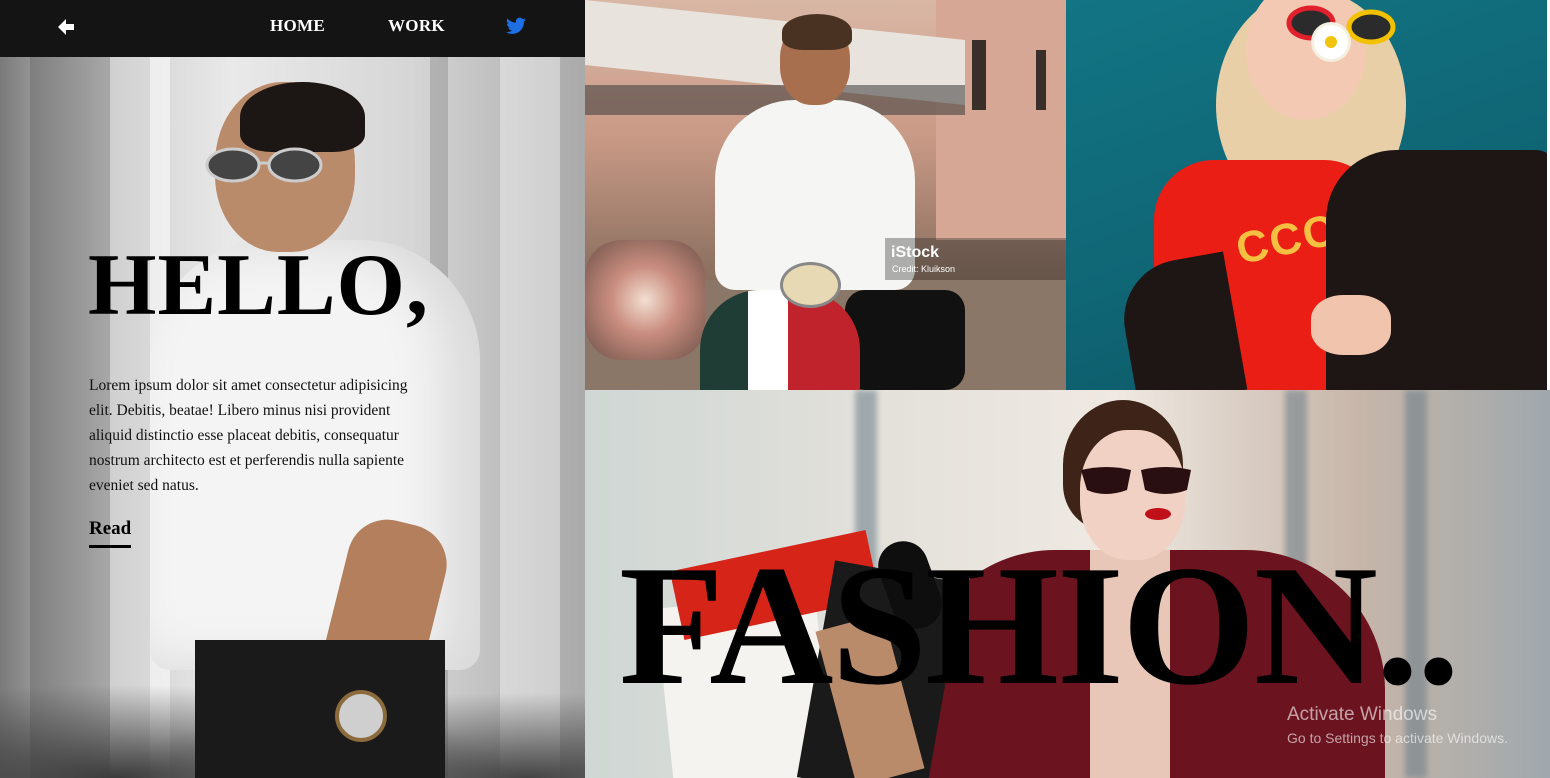 This screenshot has height=778, width=1550. What do you see at coordinates (1331, 42) in the screenshot?
I see `daisy-center` at bounding box center [1331, 42].